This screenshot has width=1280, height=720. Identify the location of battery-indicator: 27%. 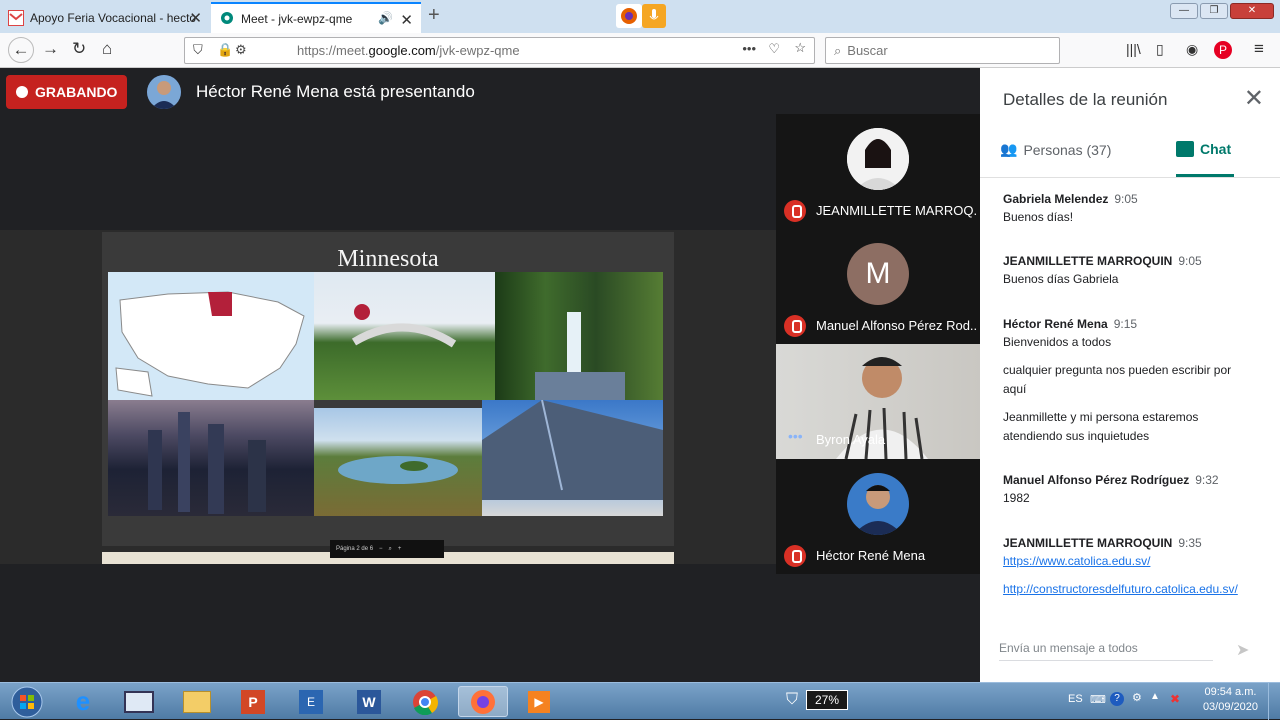
(827, 700).